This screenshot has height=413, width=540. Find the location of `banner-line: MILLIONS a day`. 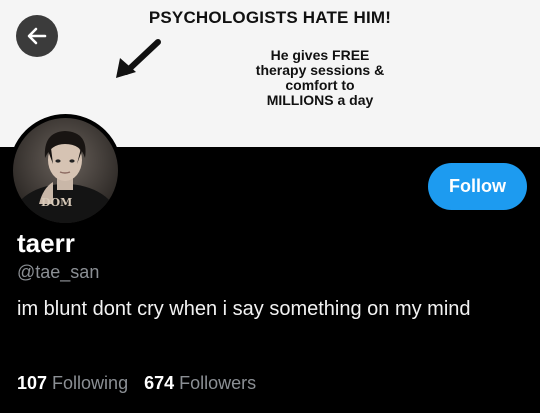

banner-line: MILLIONS a day is located at coordinates (320, 100).